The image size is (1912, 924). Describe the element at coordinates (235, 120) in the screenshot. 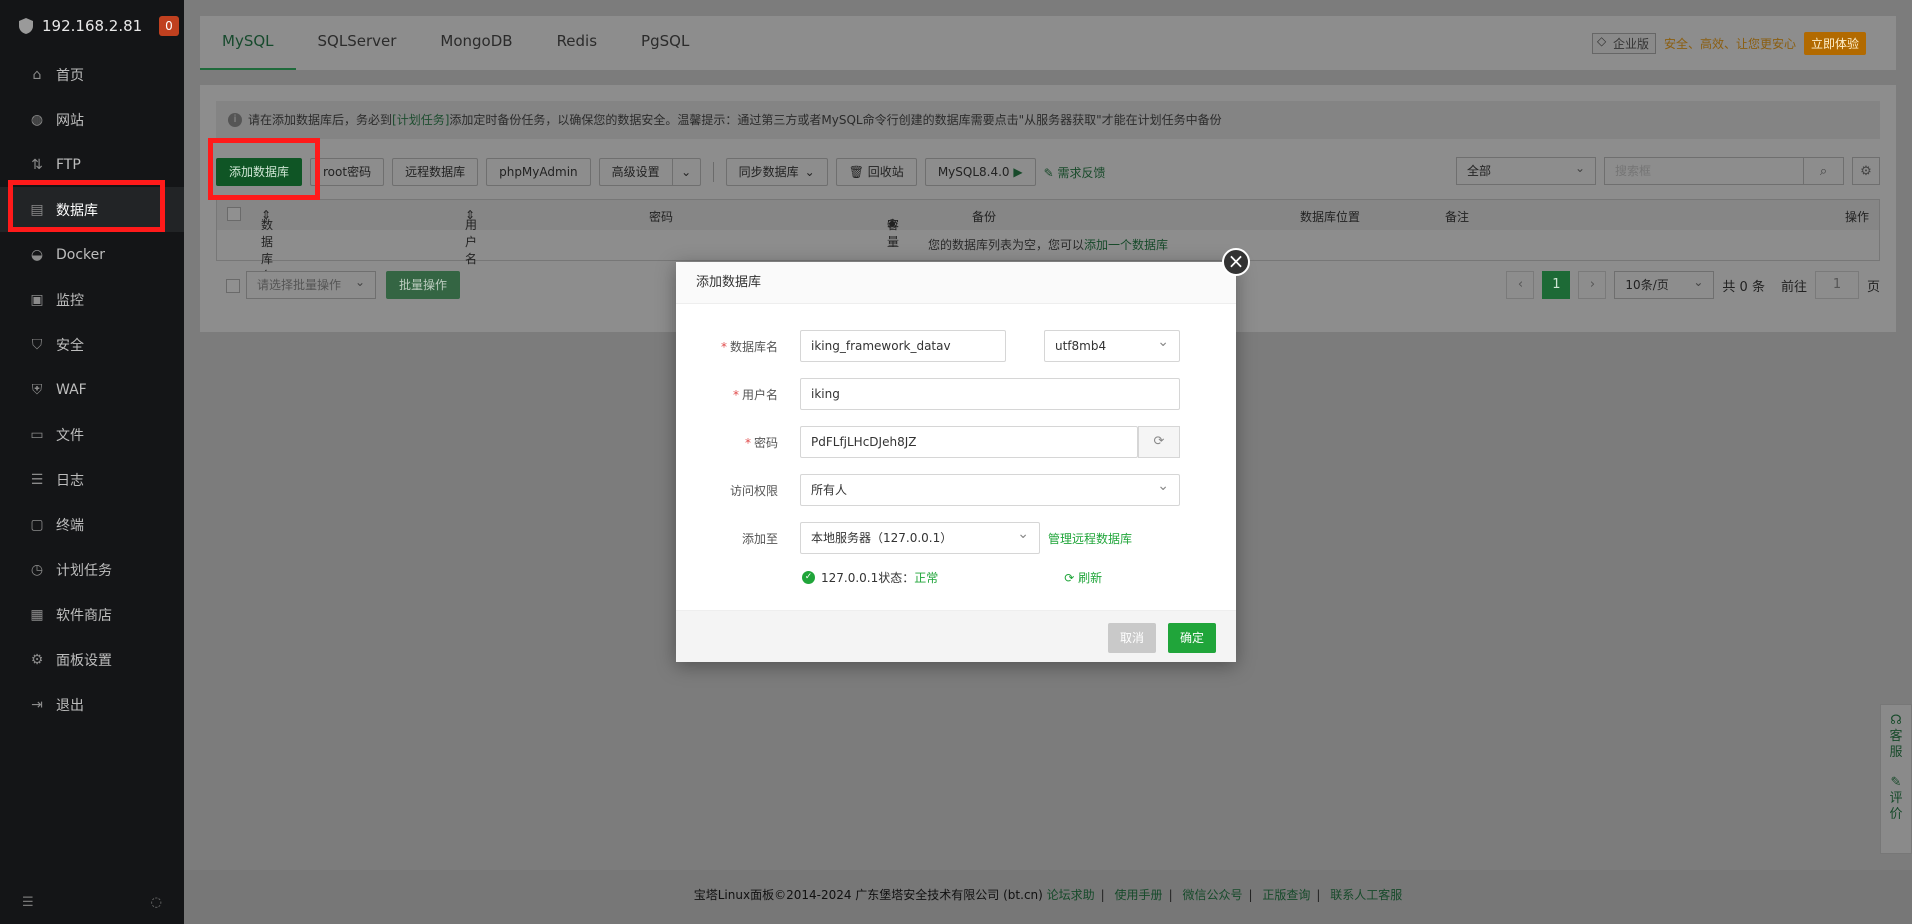

I see `info-icon: i` at that location.